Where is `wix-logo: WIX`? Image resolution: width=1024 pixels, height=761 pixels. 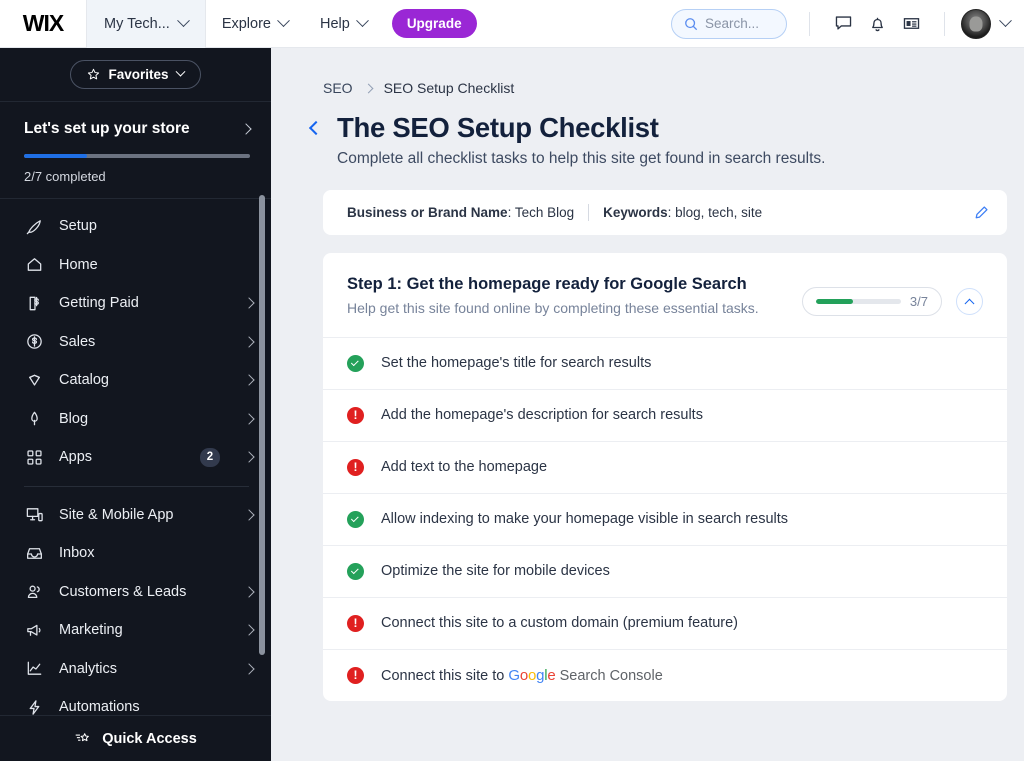 wix-logo: WIX is located at coordinates (43, 24).